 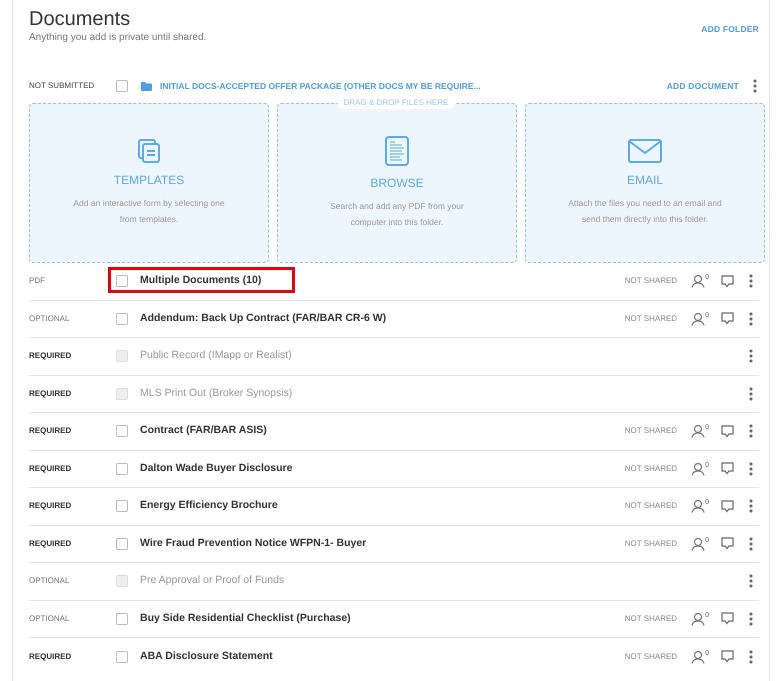 I want to click on option-description: Attach the files you need to an email and send them directly into this folder., so click(x=645, y=211).